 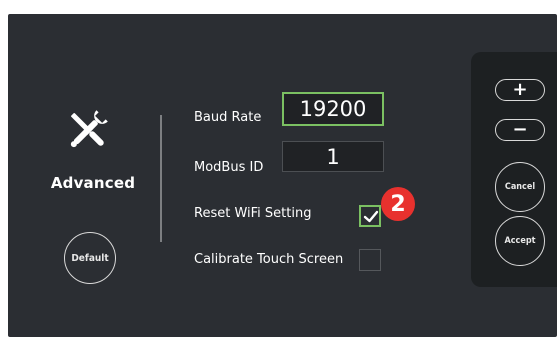 I want to click on modbus-id-field: 1, so click(x=333, y=156).